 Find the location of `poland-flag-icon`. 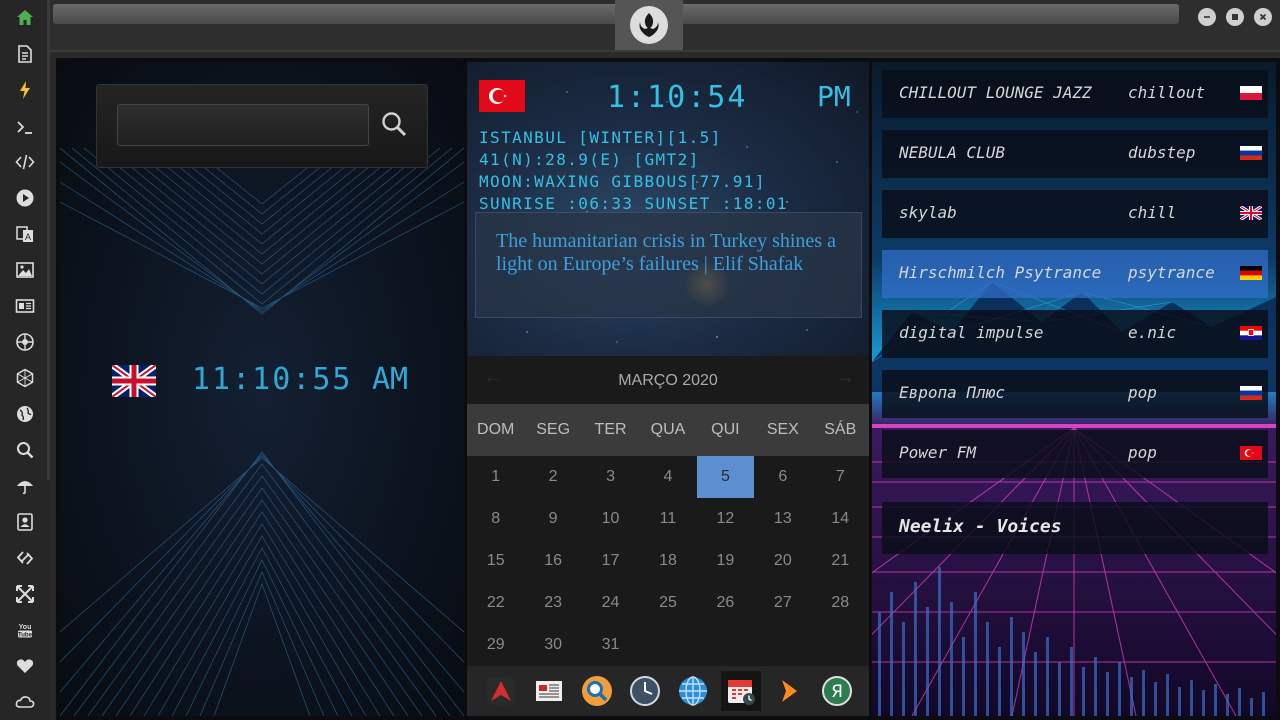

poland-flag-icon is located at coordinates (1251, 95).